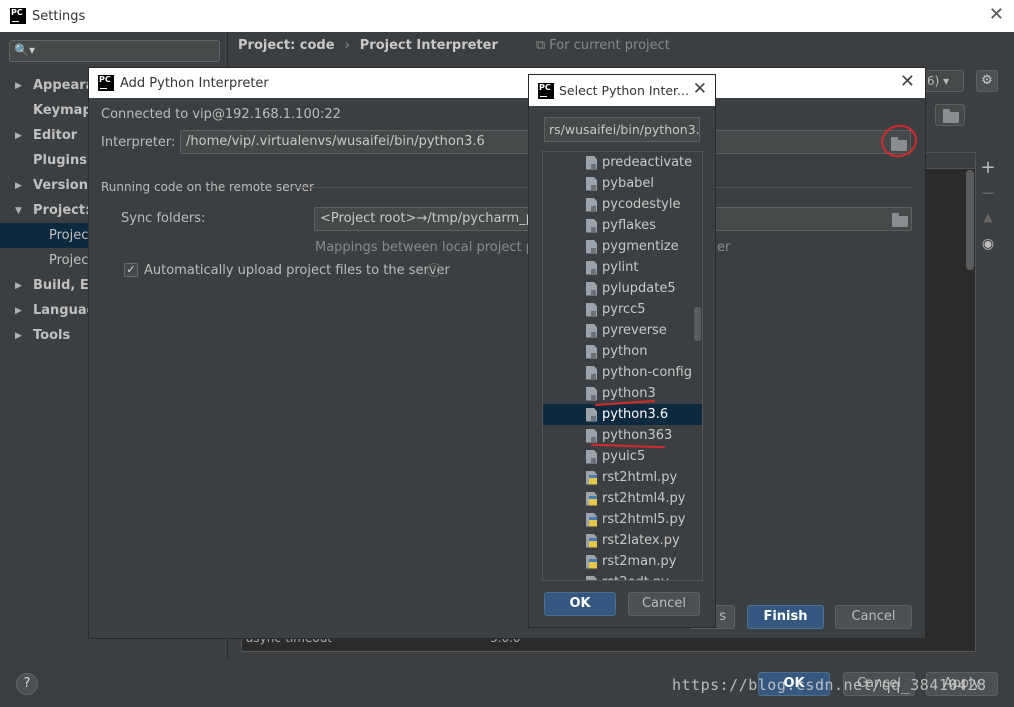 This screenshot has height=707, width=1014. I want to click on list-item: python-config, so click(622, 372).